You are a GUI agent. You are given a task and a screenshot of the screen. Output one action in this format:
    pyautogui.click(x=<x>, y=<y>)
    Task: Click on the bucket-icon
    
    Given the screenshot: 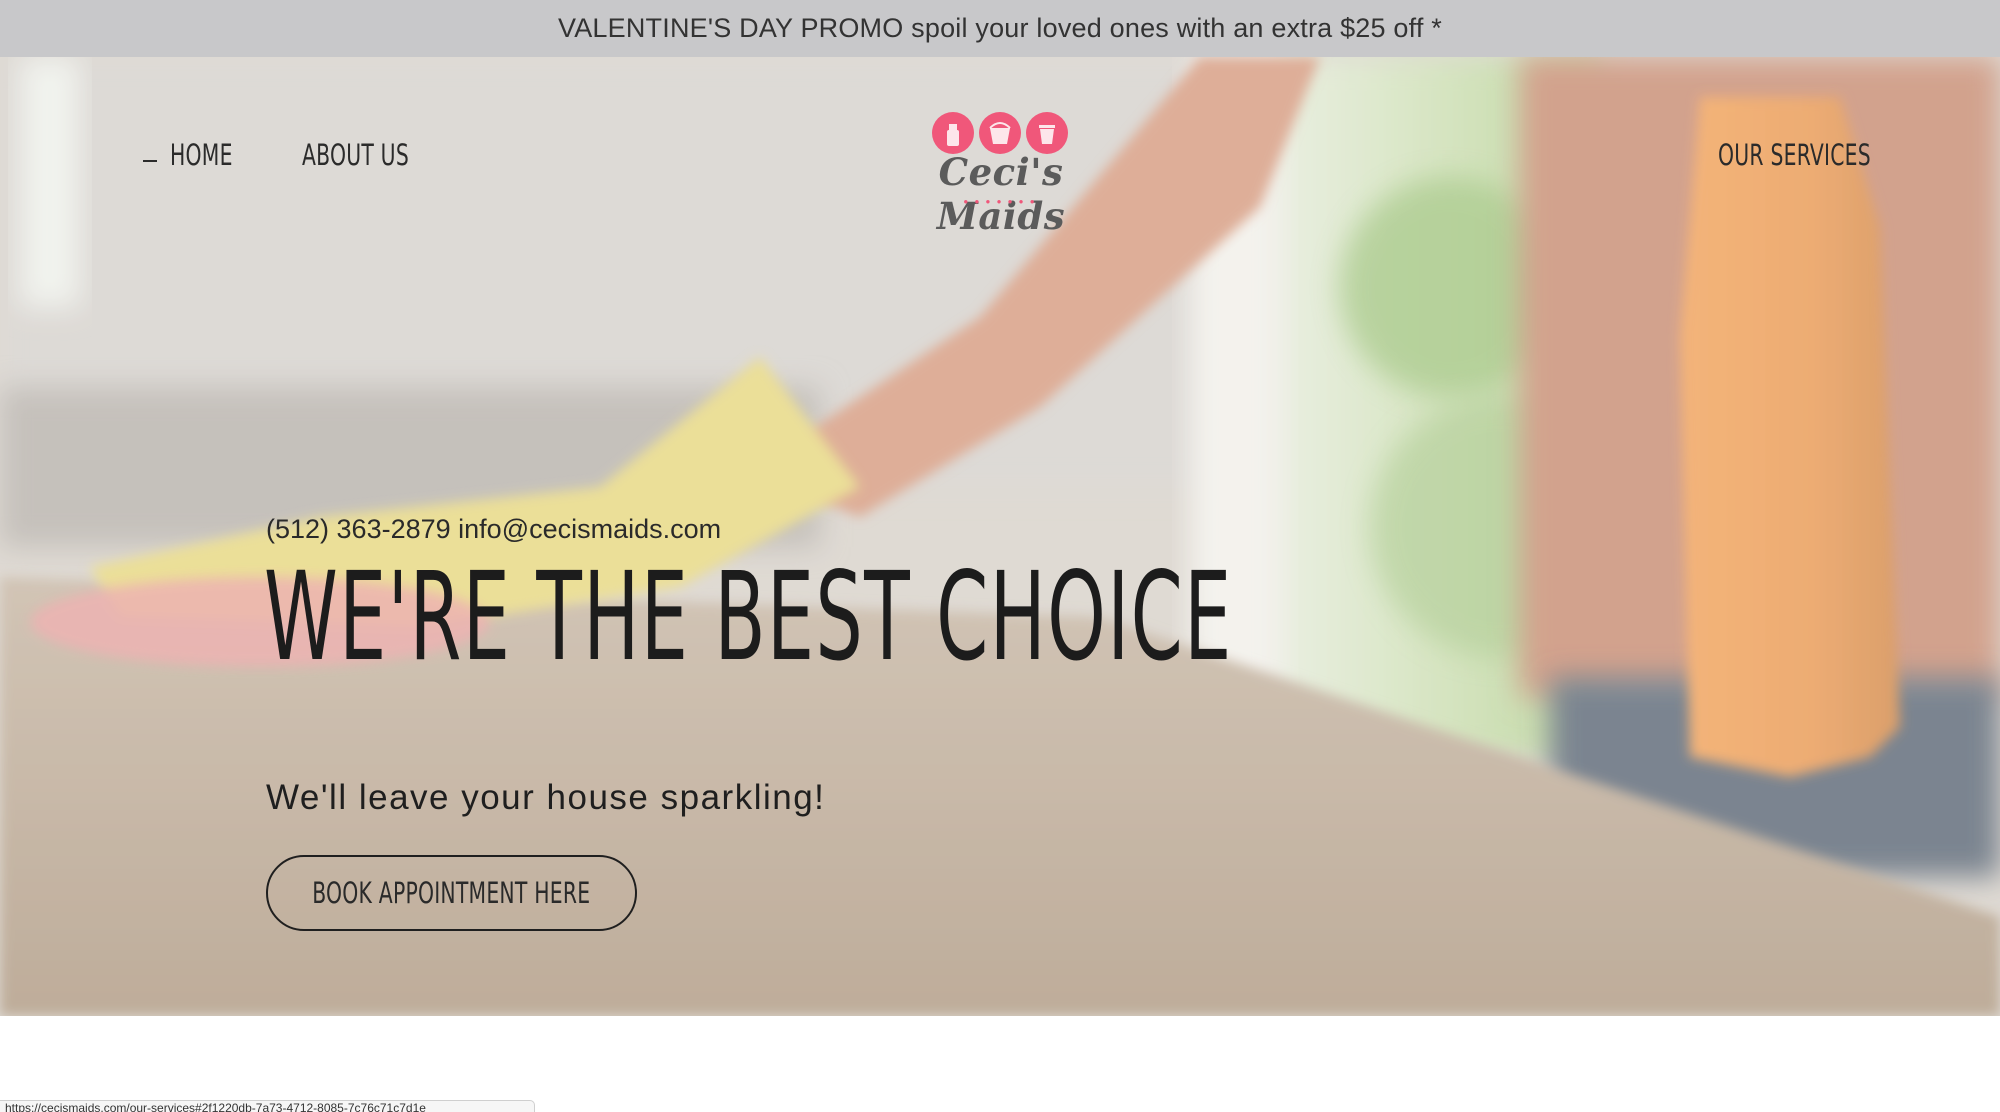 What is the action you would take?
    pyautogui.click(x=1000, y=133)
    